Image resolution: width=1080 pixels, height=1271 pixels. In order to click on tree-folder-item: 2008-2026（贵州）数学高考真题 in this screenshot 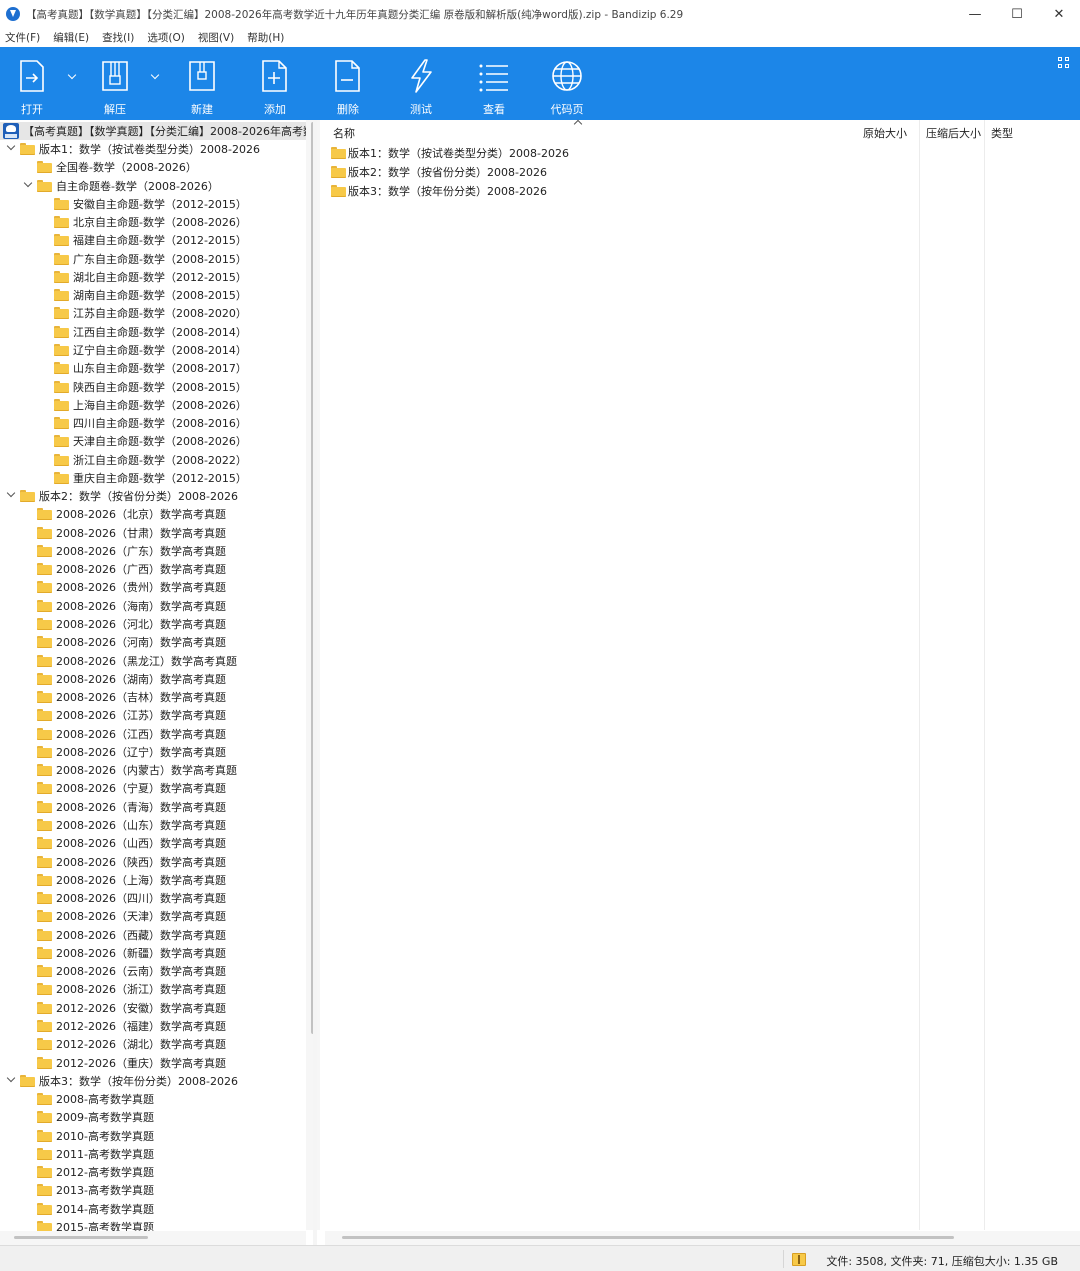, I will do `click(131, 587)`.